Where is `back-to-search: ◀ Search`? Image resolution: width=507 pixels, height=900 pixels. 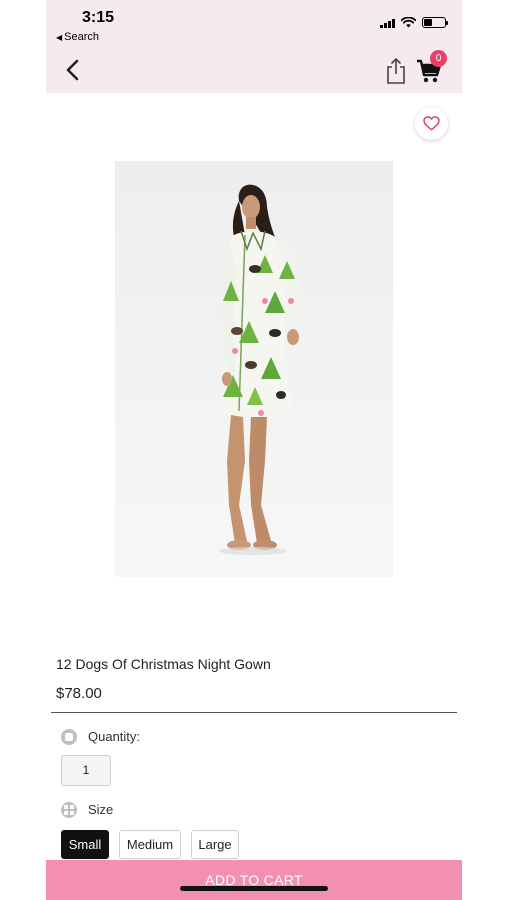 back-to-search: ◀ Search is located at coordinates (77, 37).